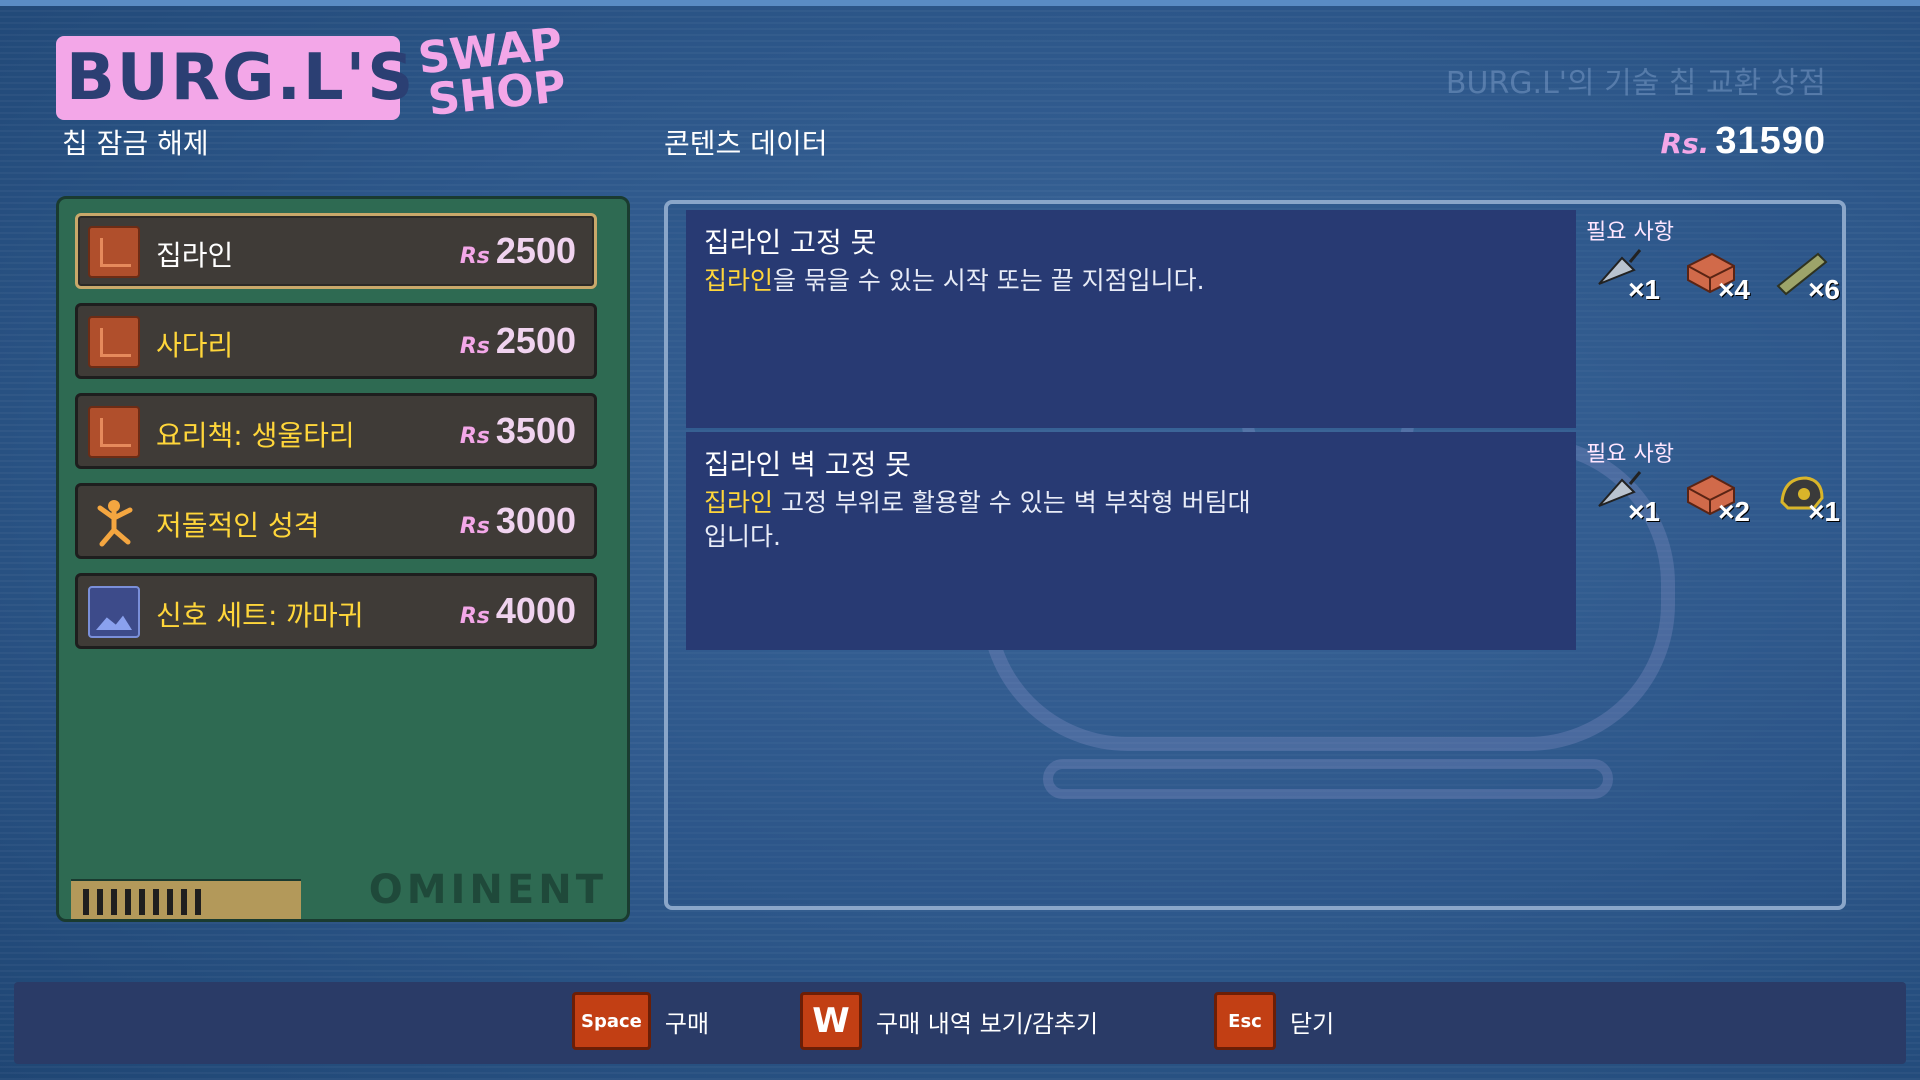  What do you see at coordinates (831, 1021) in the screenshot?
I see `w-key-button: W` at bounding box center [831, 1021].